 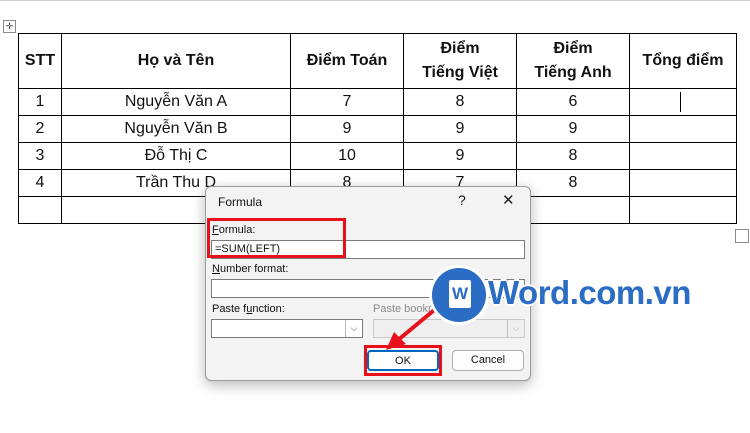 I want to click on table-cell: 6, so click(x=573, y=102).